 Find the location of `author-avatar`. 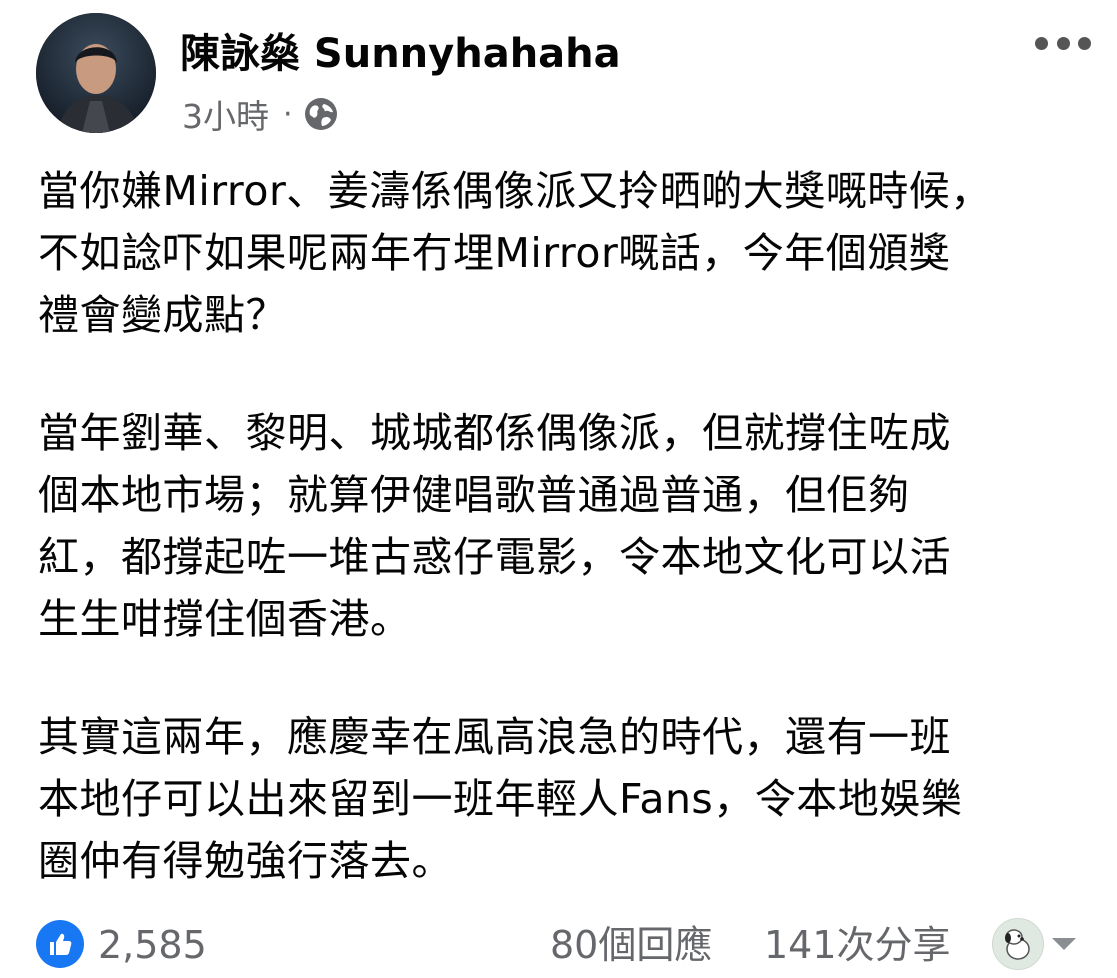

author-avatar is located at coordinates (96, 73).